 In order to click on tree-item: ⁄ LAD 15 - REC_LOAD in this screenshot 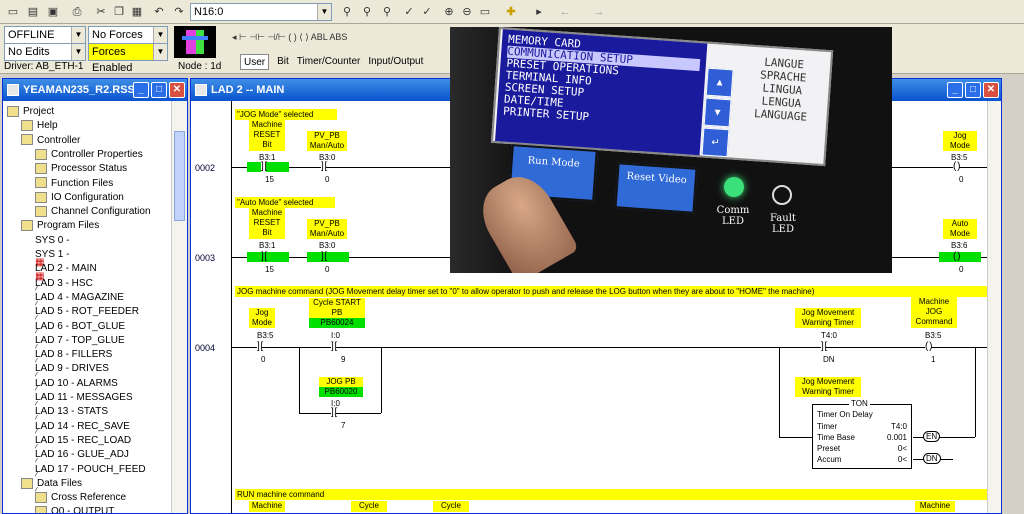, I will do `click(83, 450)`.